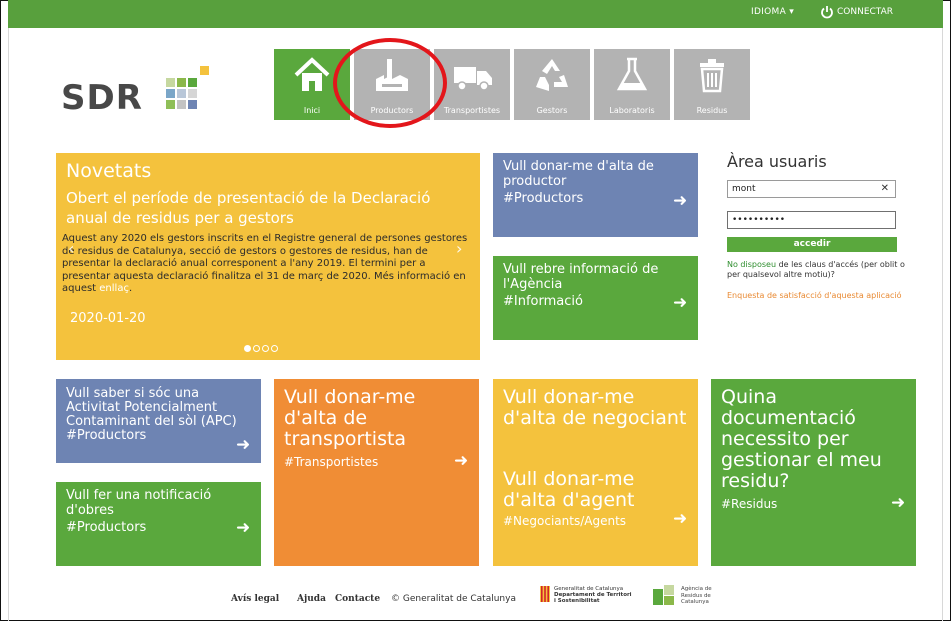 This screenshot has height=621, width=951. What do you see at coordinates (311, 599) in the screenshot?
I see `help-link: Ajuda` at bounding box center [311, 599].